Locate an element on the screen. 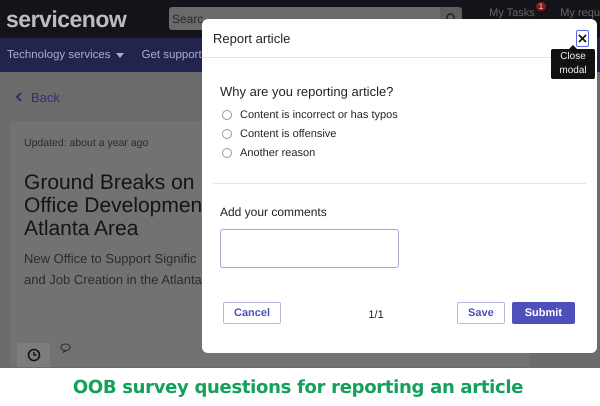 The width and height of the screenshot is (600, 406). save-button: Save is located at coordinates (481, 313).